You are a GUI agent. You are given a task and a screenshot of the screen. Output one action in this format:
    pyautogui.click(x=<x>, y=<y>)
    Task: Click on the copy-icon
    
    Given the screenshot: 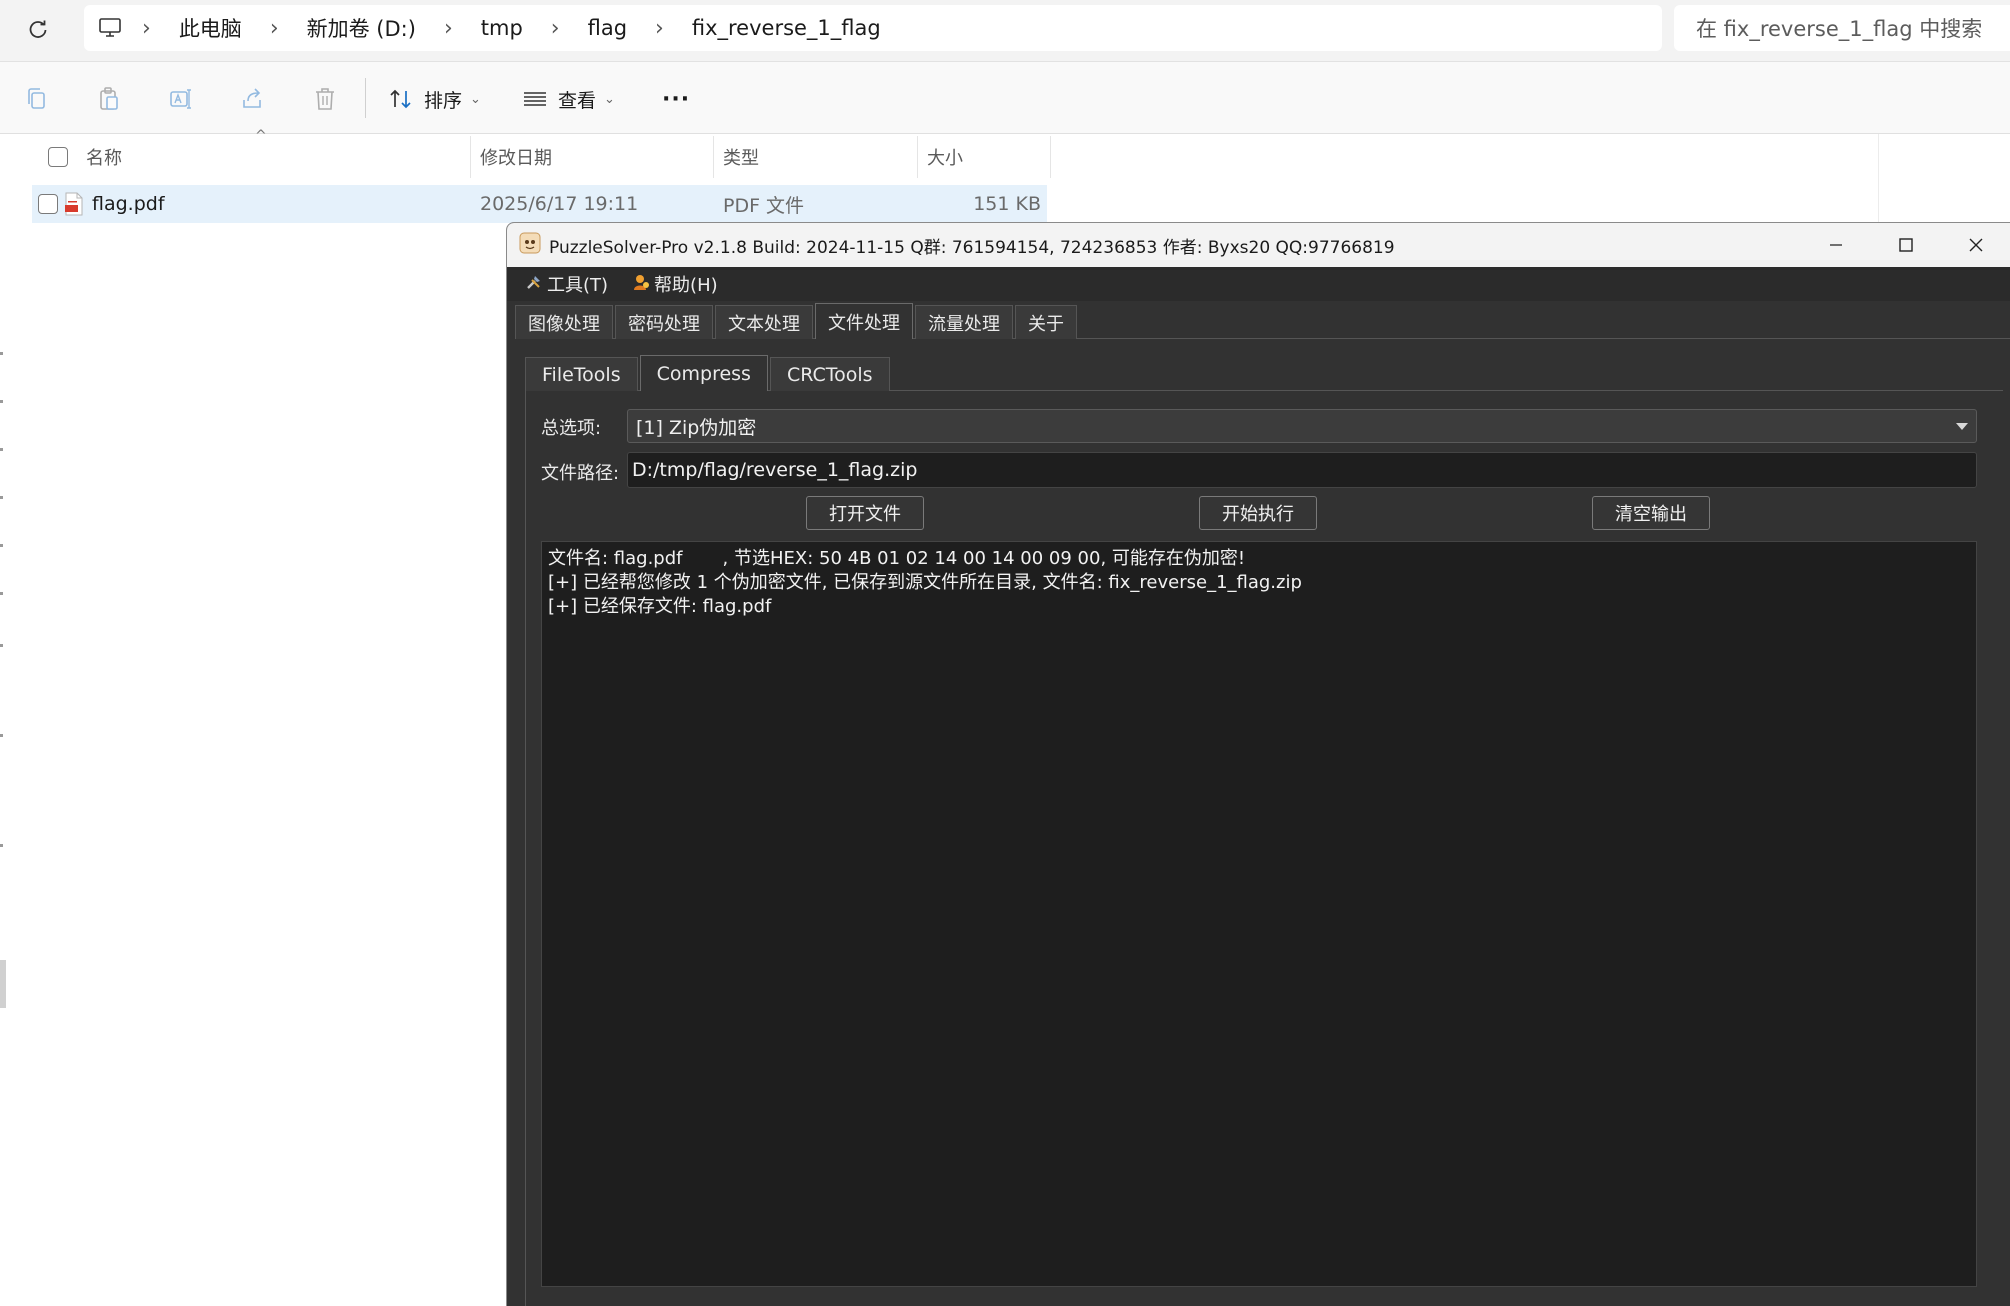 What is the action you would take?
    pyautogui.click(x=36, y=98)
    